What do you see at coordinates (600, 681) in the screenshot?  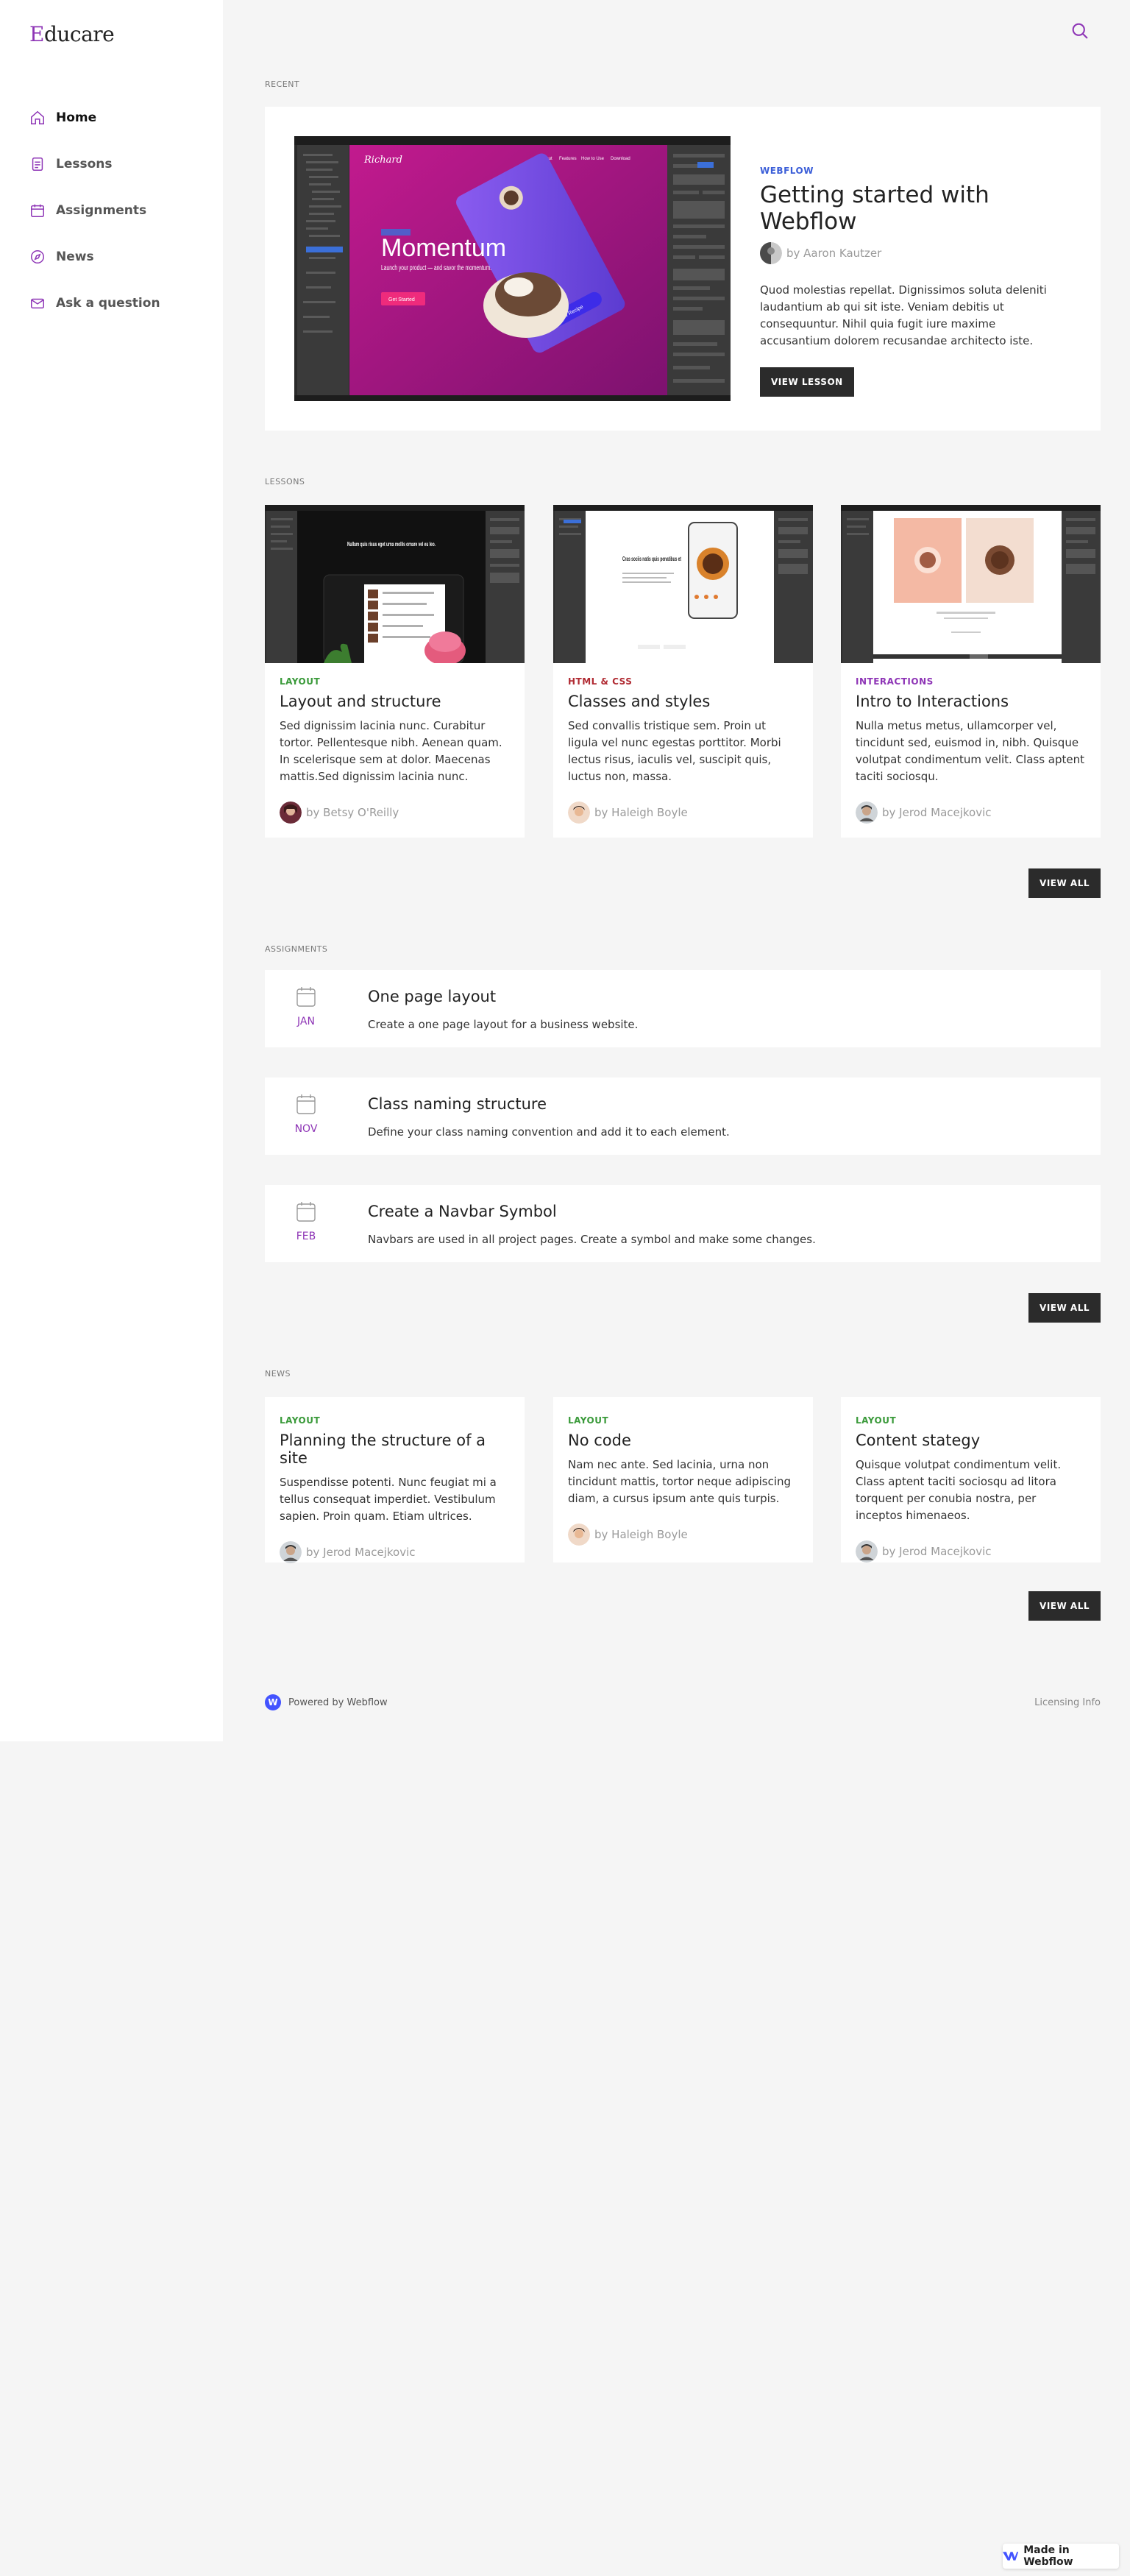 I see `category-tag: HTML & CSS` at bounding box center [600, 681].